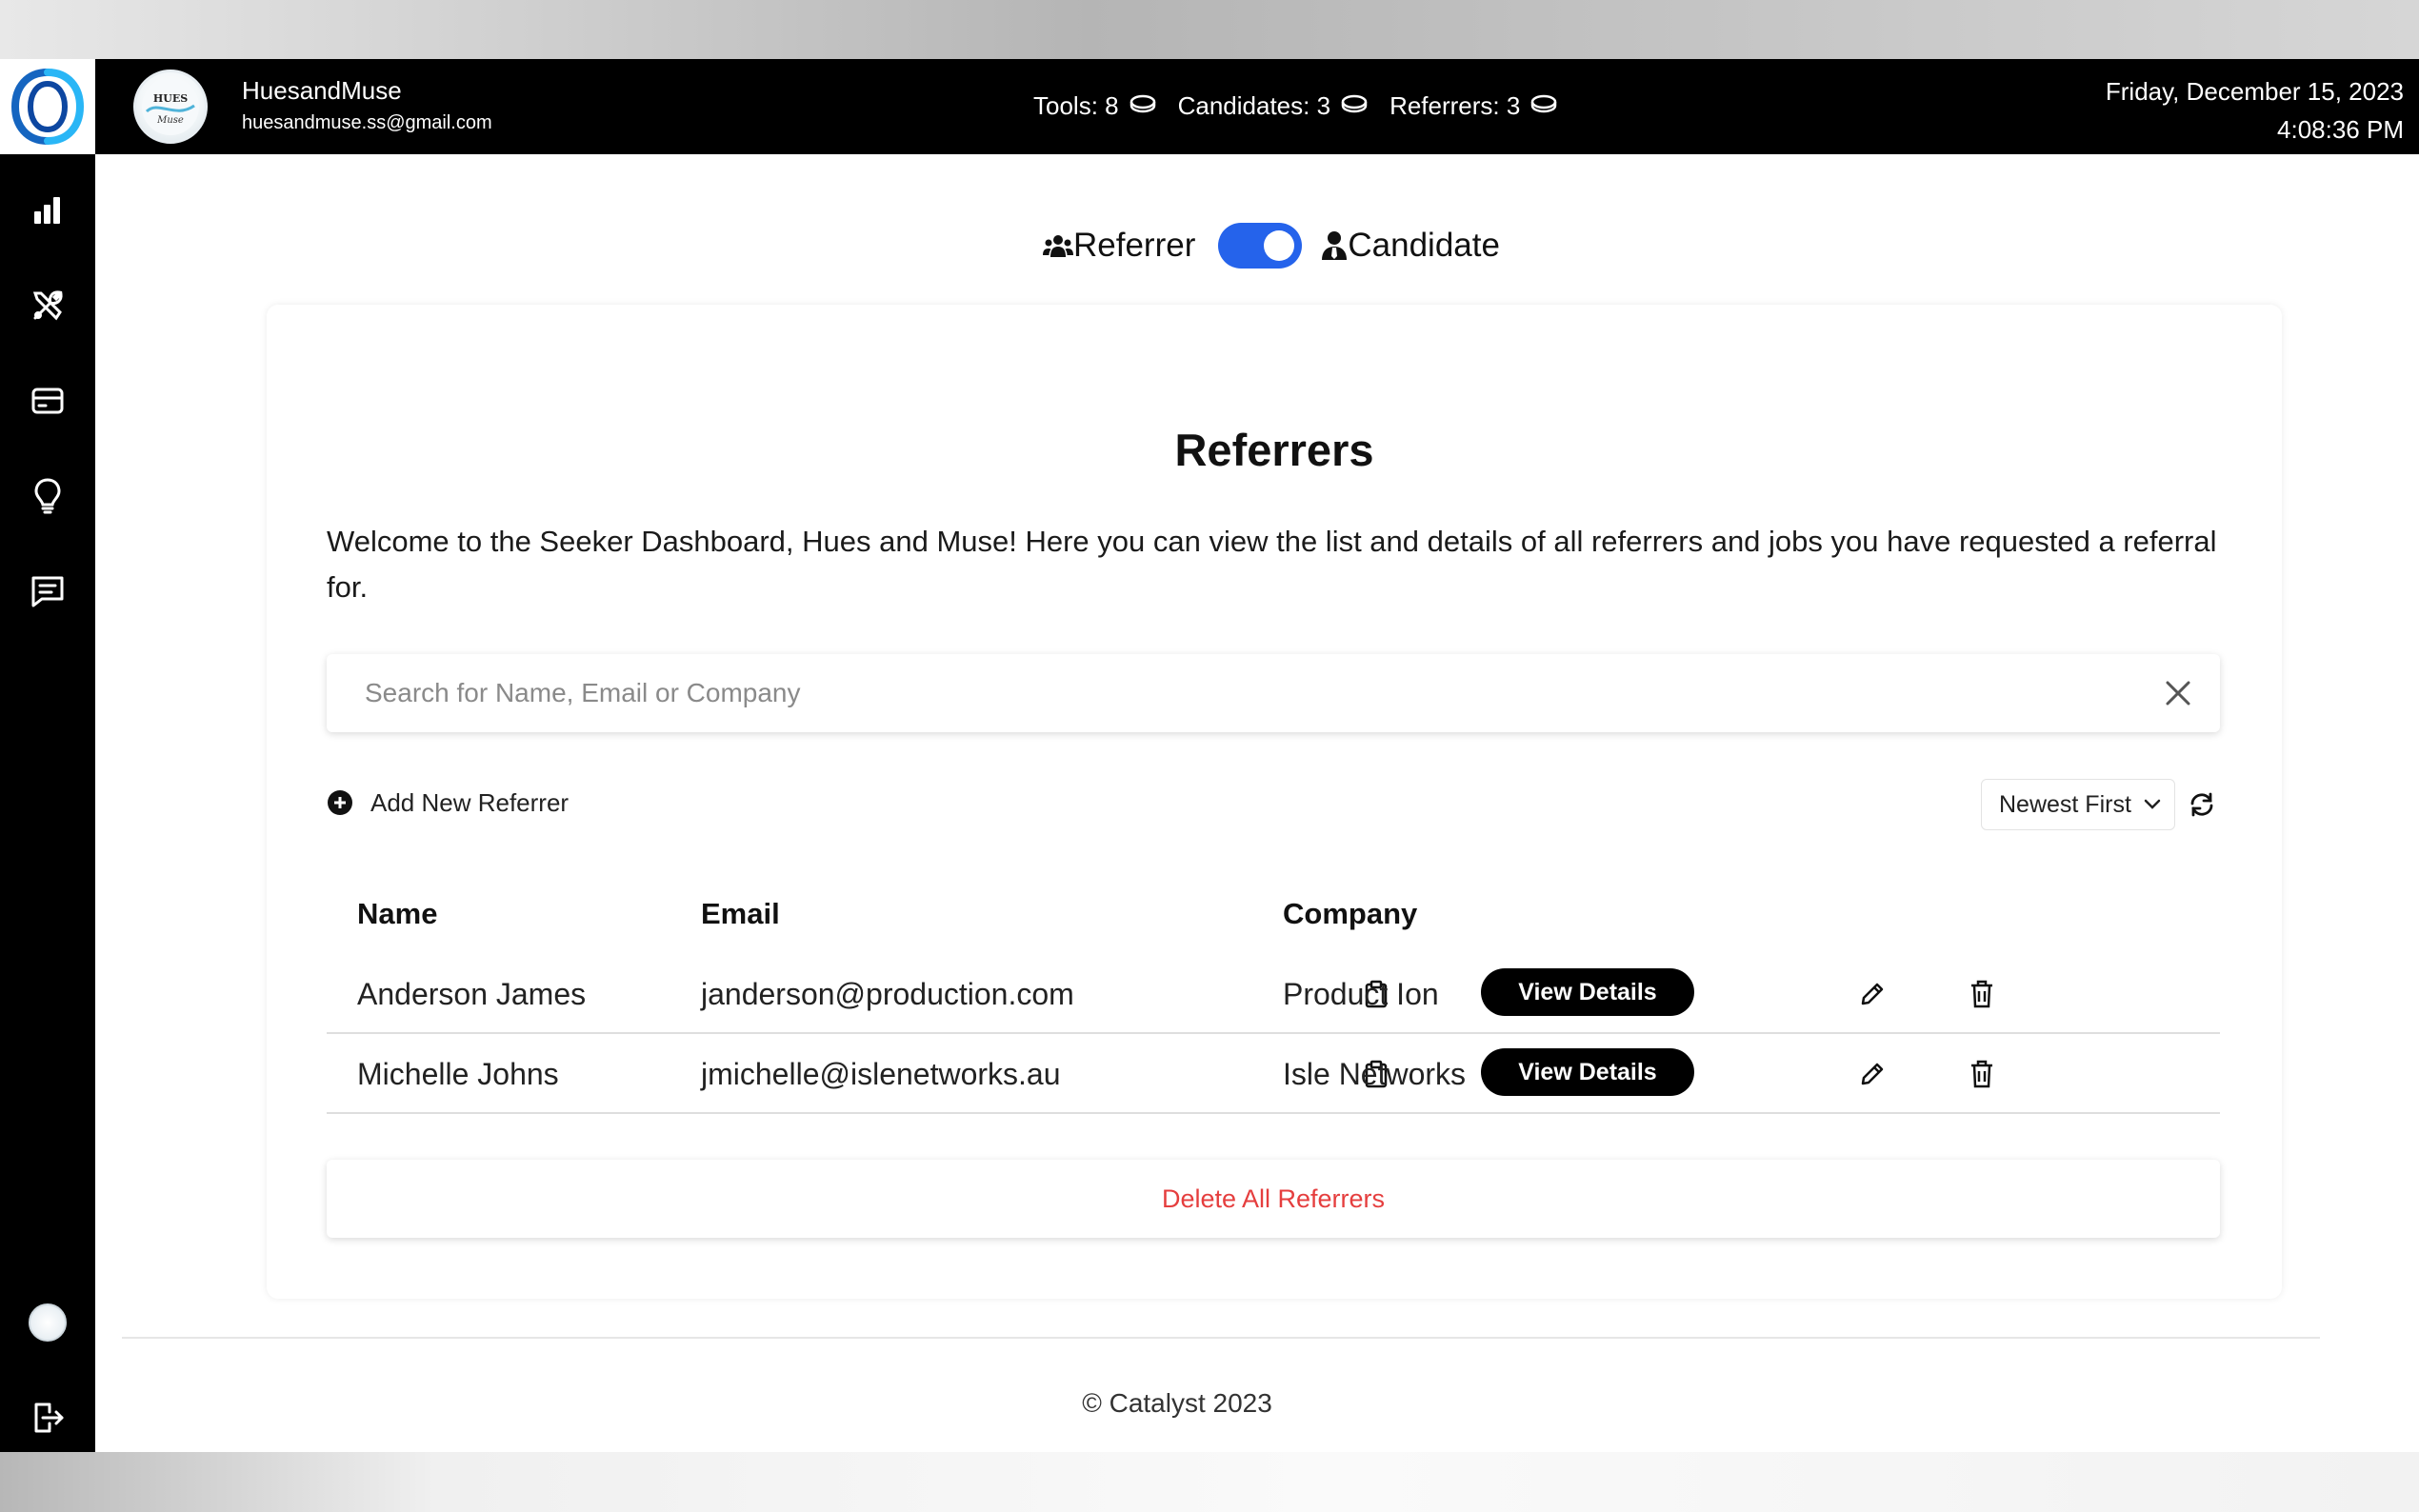  Describe the element at coordinates (881, 1073) in the screenshot. I see `referrer-email: jmichelle@islenetworks.au` at that location.